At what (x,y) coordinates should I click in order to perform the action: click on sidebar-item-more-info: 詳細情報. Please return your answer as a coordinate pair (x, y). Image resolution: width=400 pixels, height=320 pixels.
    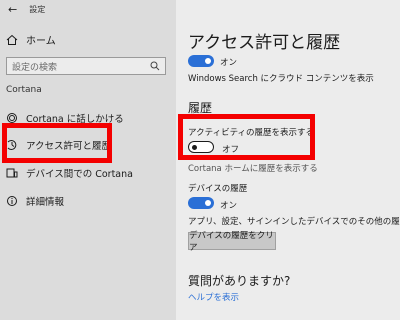
    Looking at the image, I should click on (35, 201).